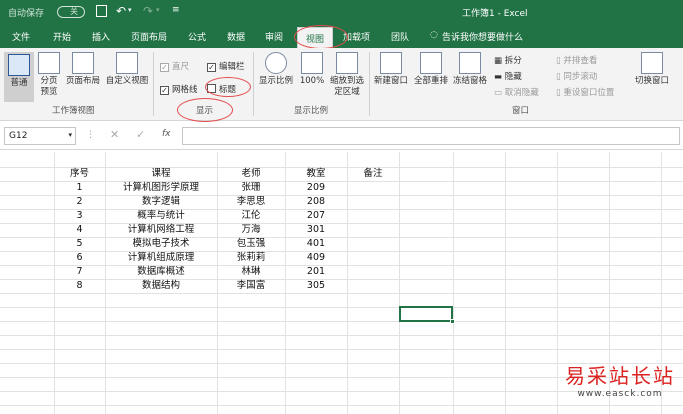  Describe the element at coordinates (158, 10) in the screenshot. I see `redo-dropdown-icon: ▾` at that location.